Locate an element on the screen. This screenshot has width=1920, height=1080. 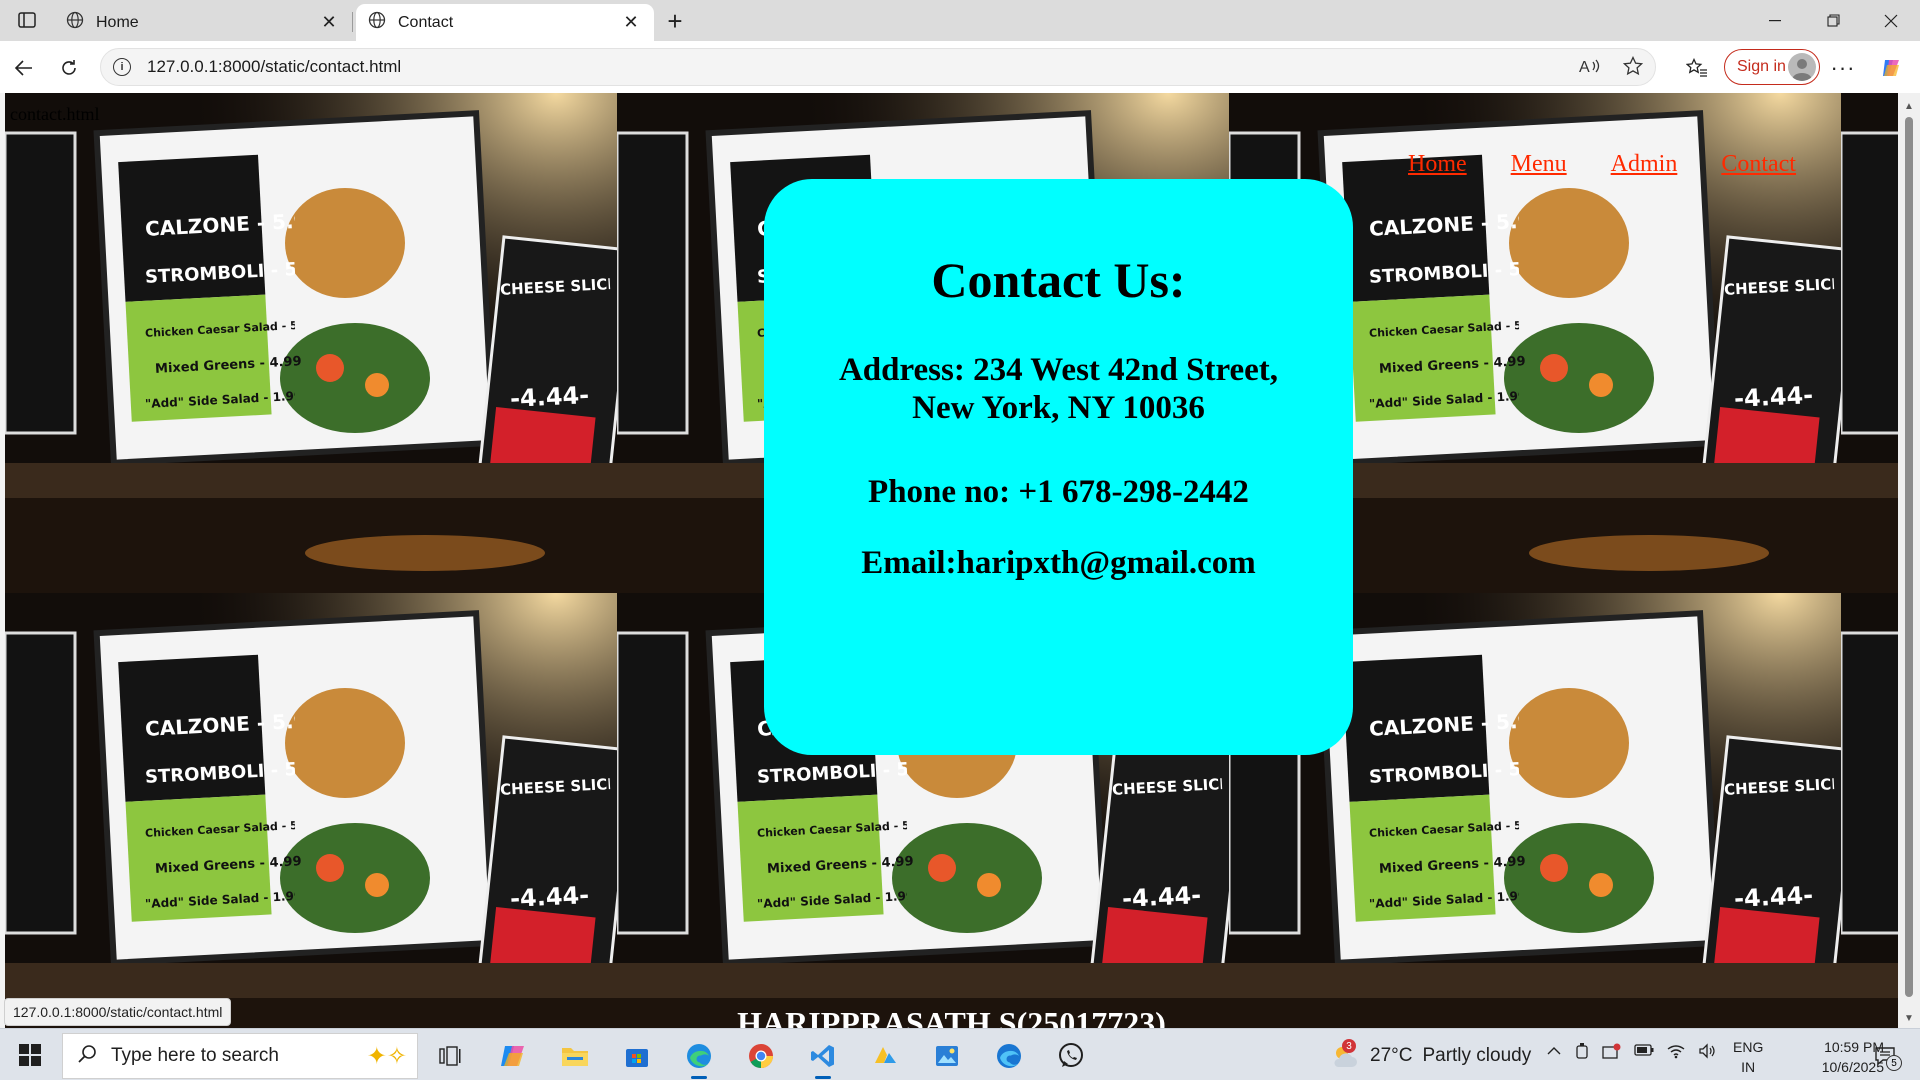
favorite-star-icon is located at coordinates (1633, 68).